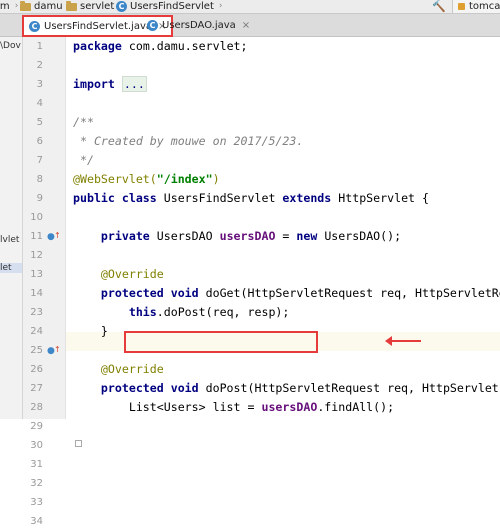  I want to click on run-config-label: tomca, so click(484, 6).